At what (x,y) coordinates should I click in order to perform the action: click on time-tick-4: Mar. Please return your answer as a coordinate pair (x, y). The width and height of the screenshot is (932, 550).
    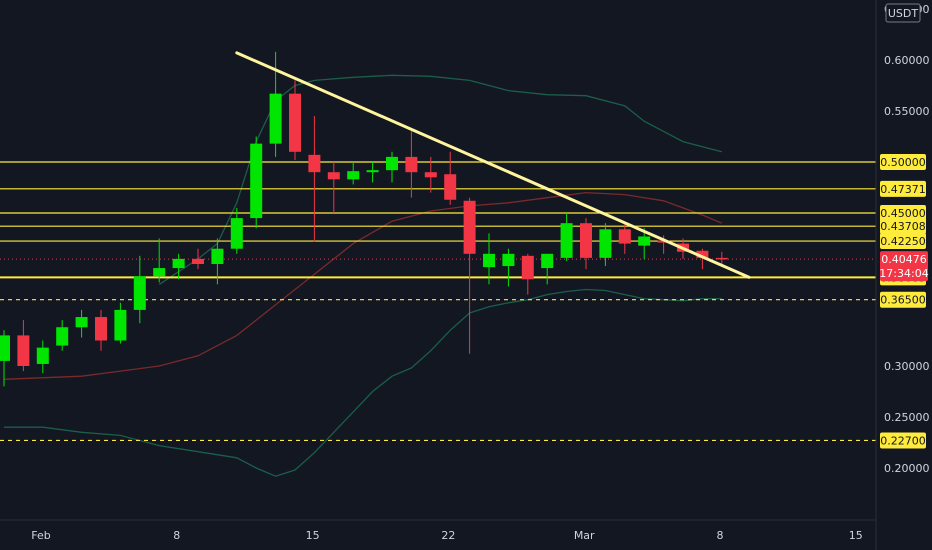
    Looking at the image, I should click on (584, 535).